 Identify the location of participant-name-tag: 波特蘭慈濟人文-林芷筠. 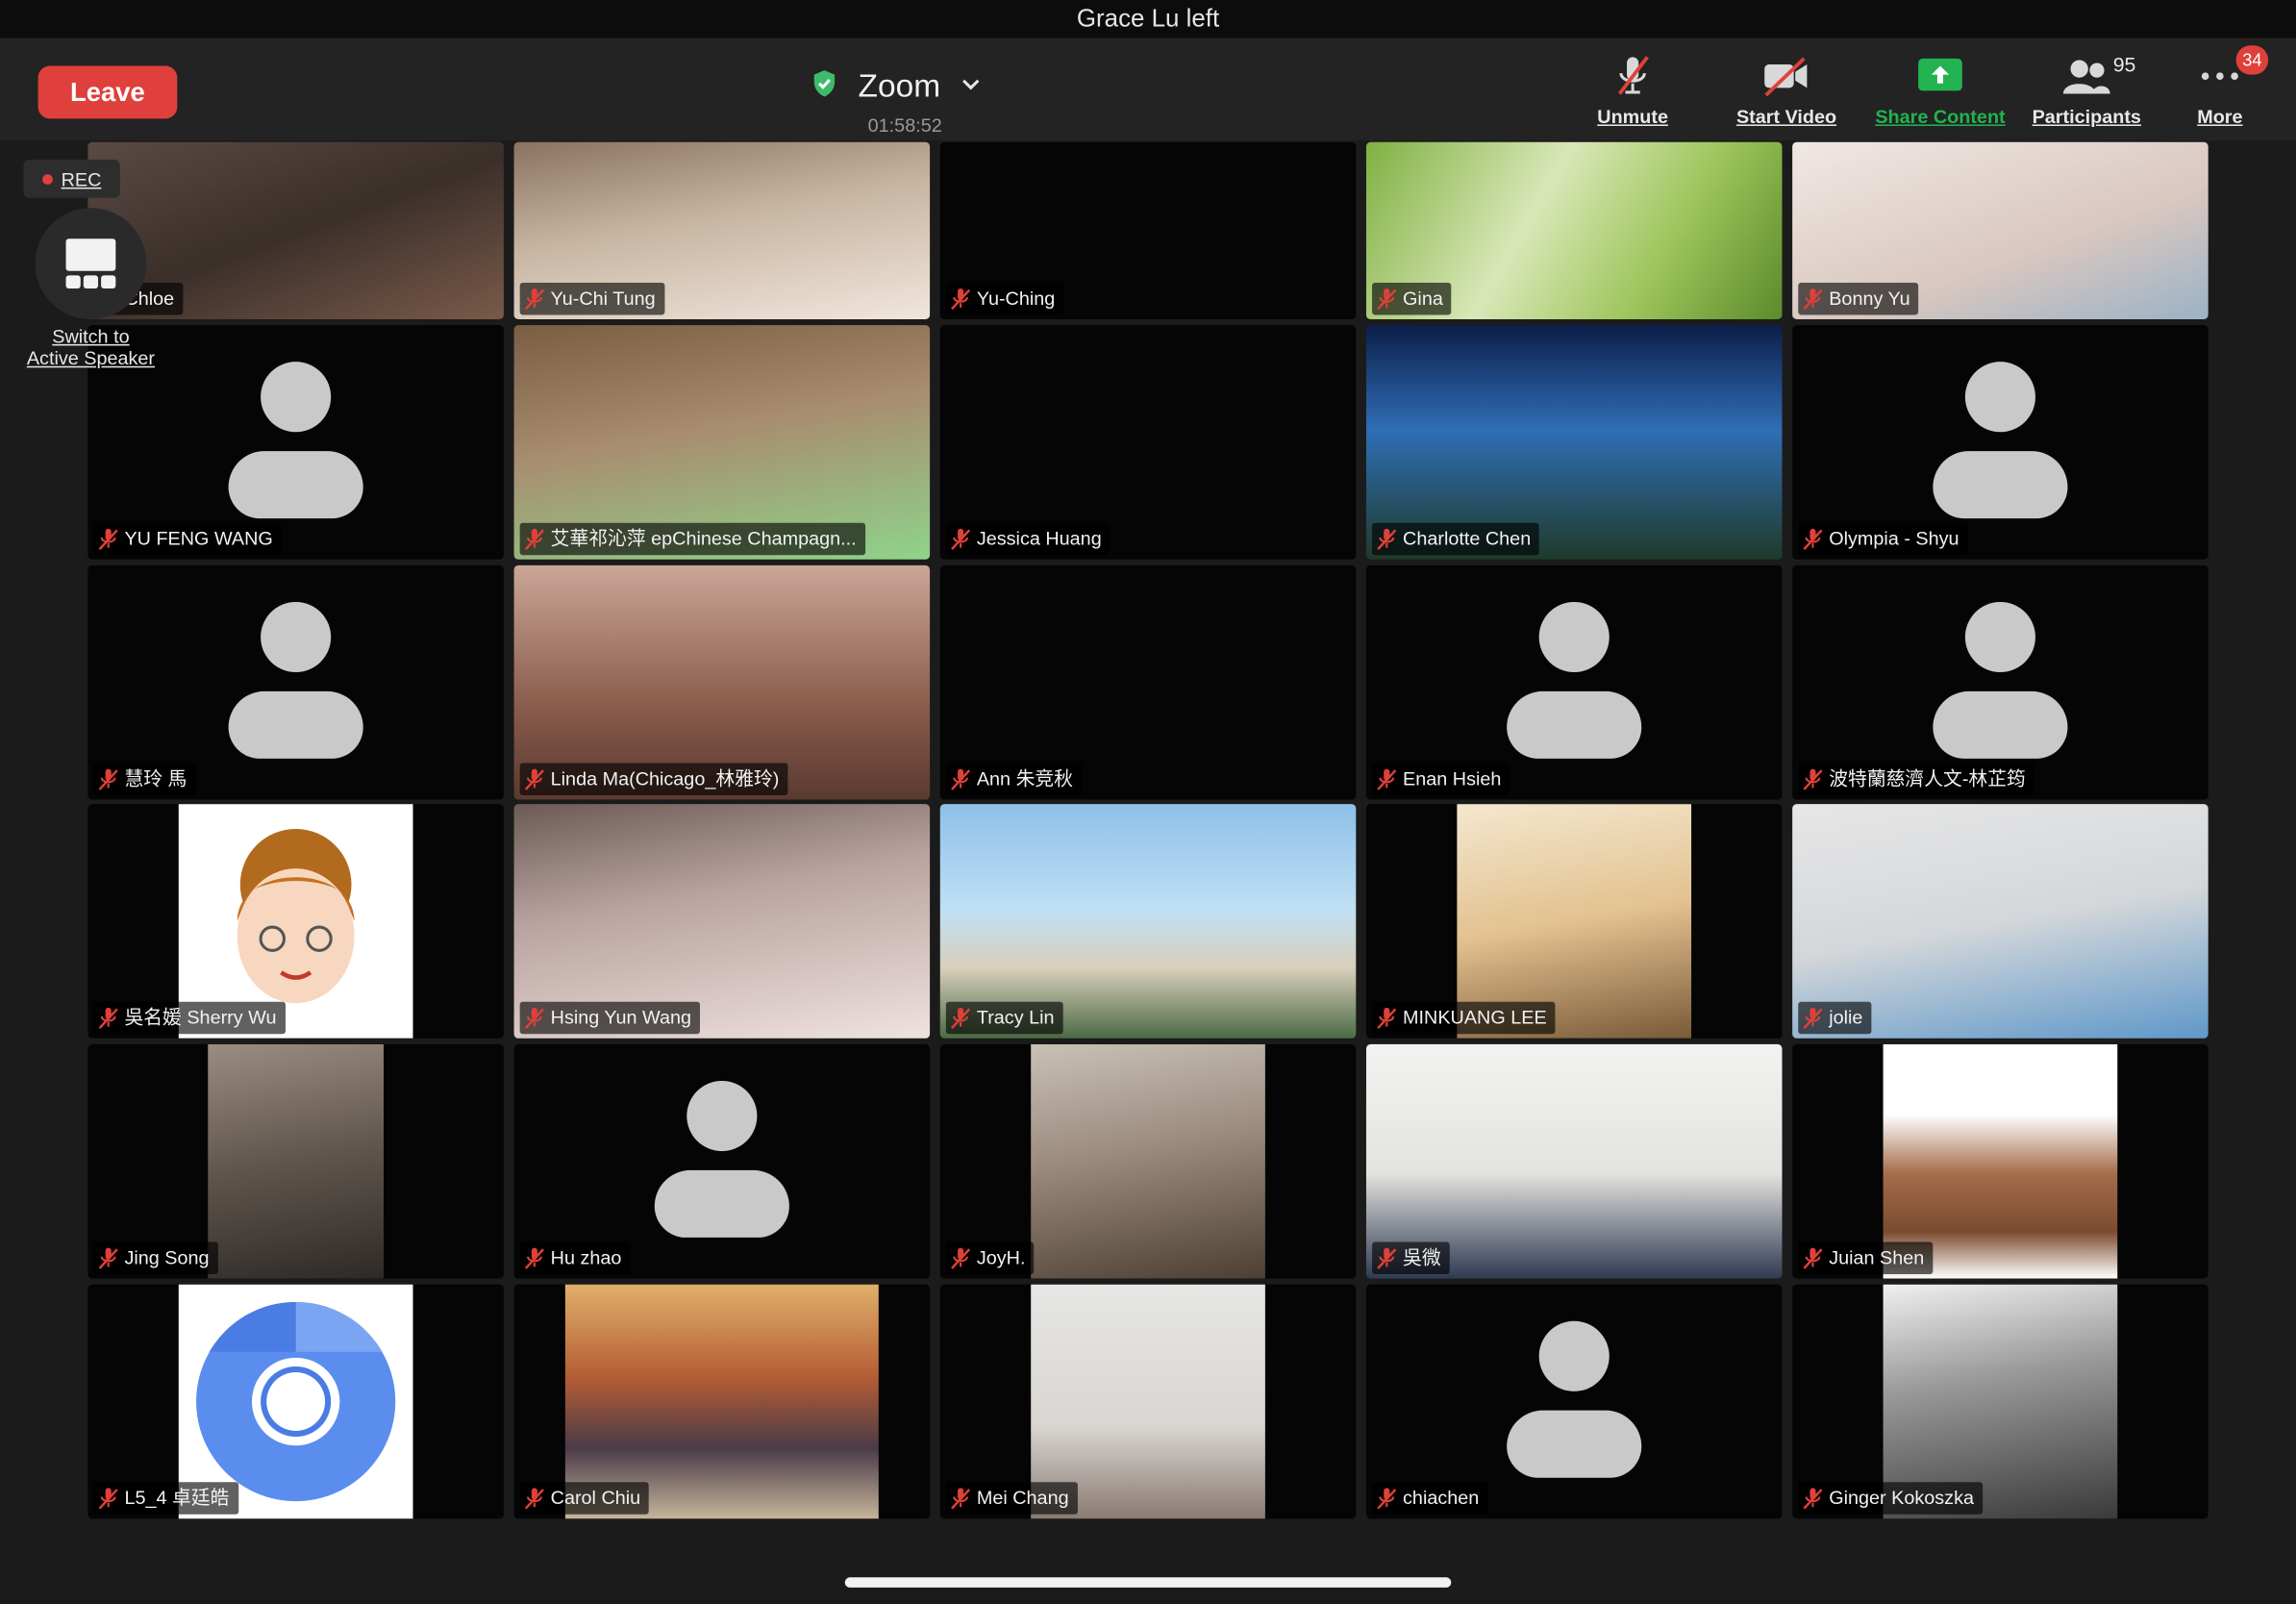
(1916, 779).